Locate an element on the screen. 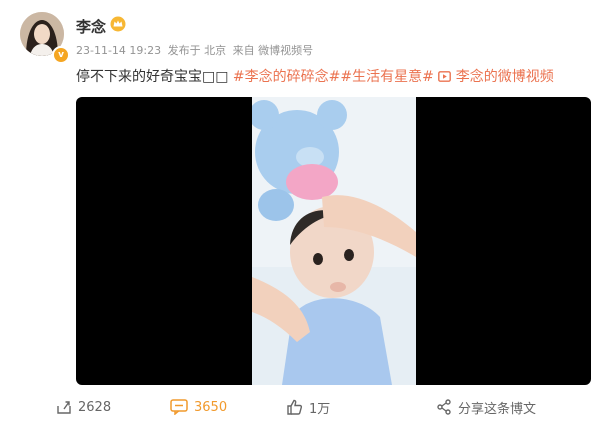 The height and width of the screenshot is (427, 600). comment-count: 3650 is located at coordinates (211, 407).